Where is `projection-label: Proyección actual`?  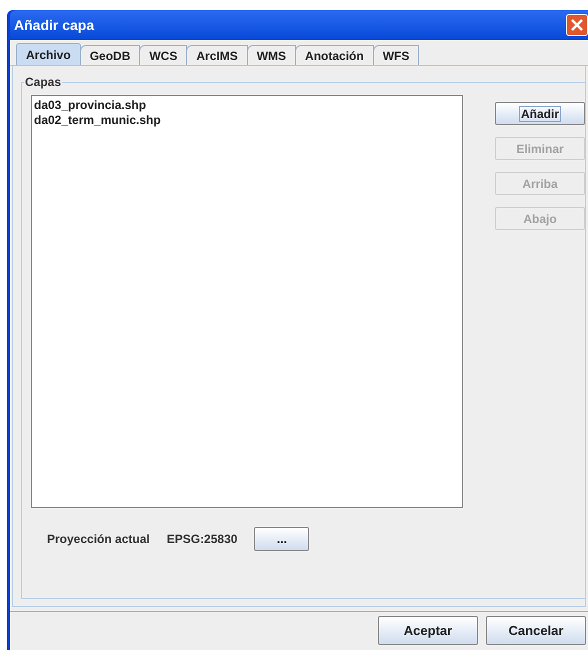
projection-label: Proyección actual is located at coordinates (98, 539).